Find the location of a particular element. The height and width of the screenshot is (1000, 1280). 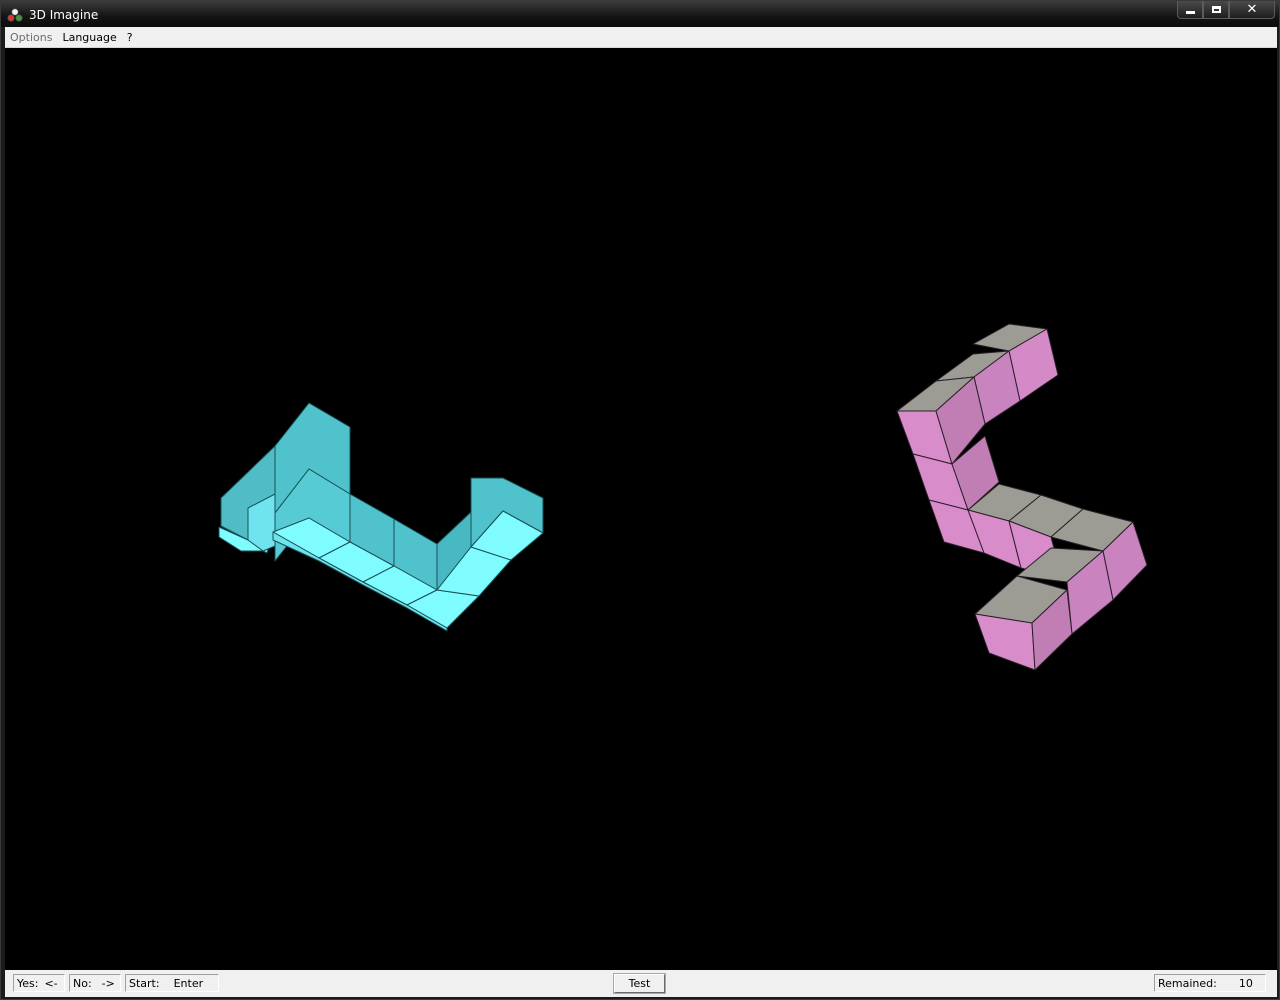

start-label: Start: is located at coordinates (144, 983).